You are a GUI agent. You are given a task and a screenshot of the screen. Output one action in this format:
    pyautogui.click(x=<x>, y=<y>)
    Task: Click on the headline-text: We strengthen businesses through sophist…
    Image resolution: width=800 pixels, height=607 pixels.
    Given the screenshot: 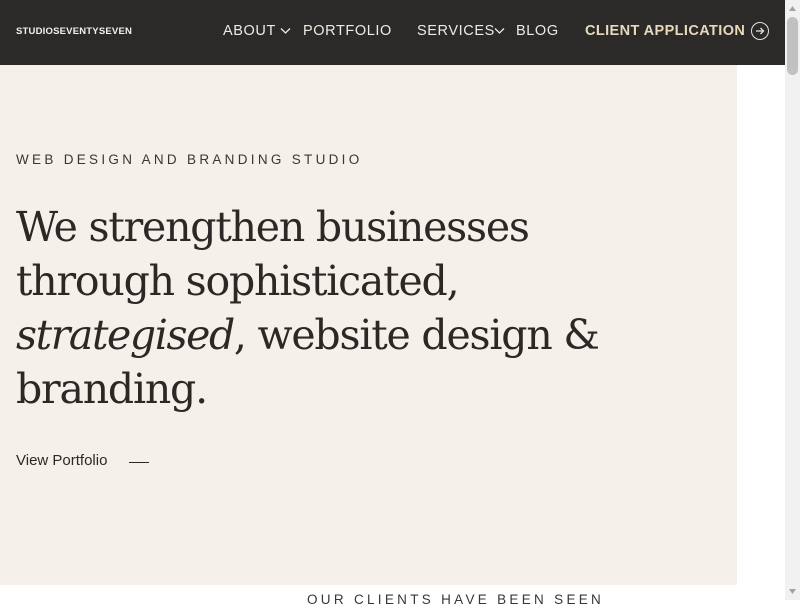 What is the action you would take?
    pyautogui.click(x=273, y=254)
    